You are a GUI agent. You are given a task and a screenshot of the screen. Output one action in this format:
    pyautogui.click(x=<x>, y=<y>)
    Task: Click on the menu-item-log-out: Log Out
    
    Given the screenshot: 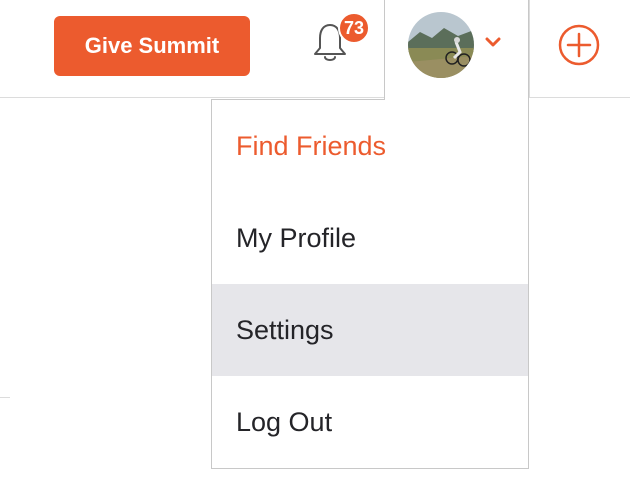 What is the action you would take?
    pyautogui.click(x=370, y=422)
    